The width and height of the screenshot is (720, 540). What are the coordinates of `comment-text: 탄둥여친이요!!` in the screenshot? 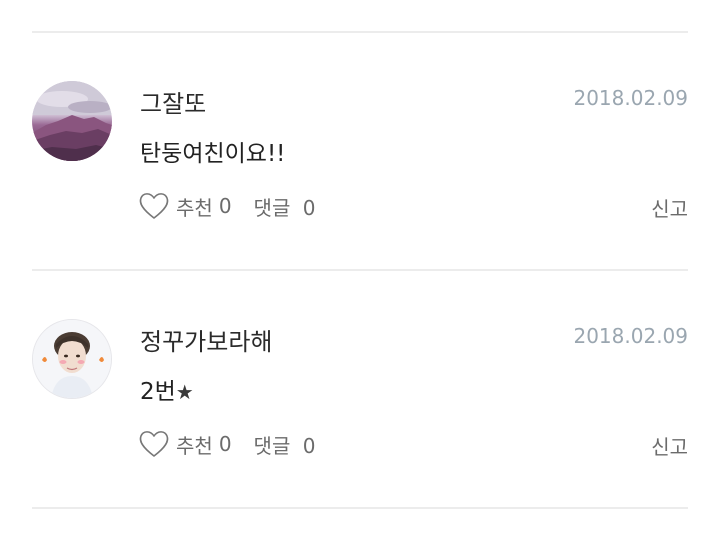 It's located at (213, 154).